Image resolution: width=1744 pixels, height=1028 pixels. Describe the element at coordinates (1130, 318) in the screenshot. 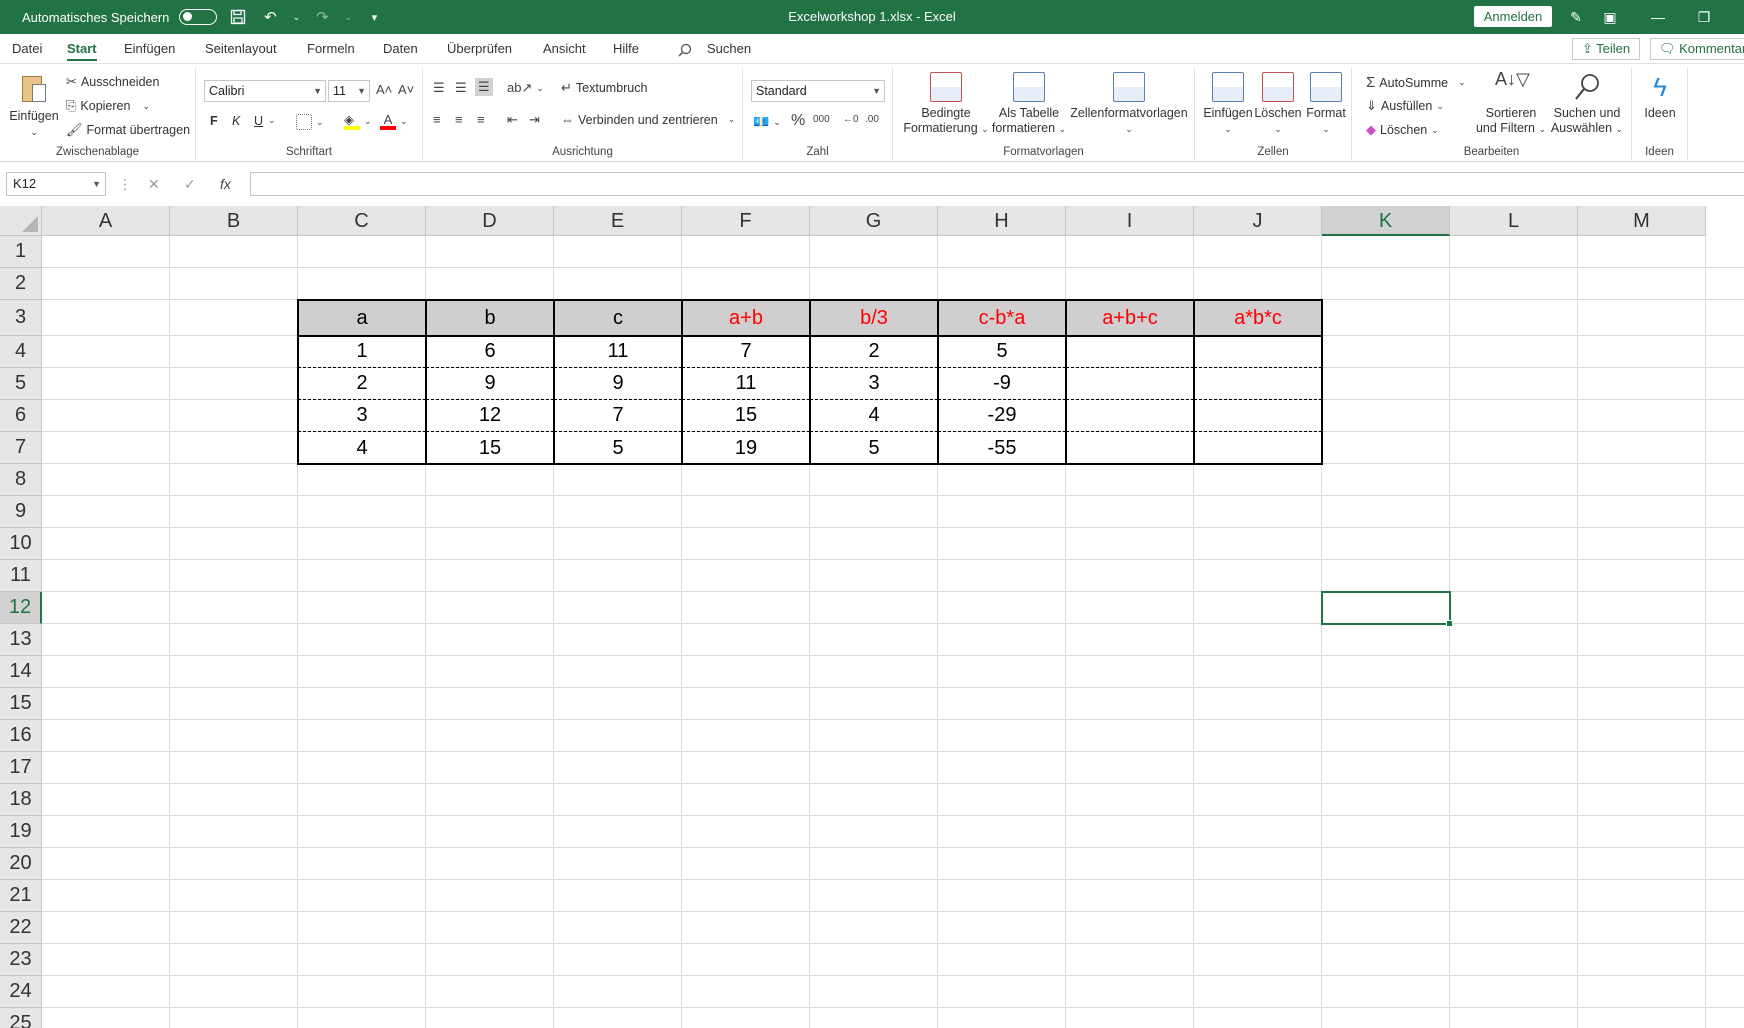

I see `table-header-cell: a+b+c` at that location.